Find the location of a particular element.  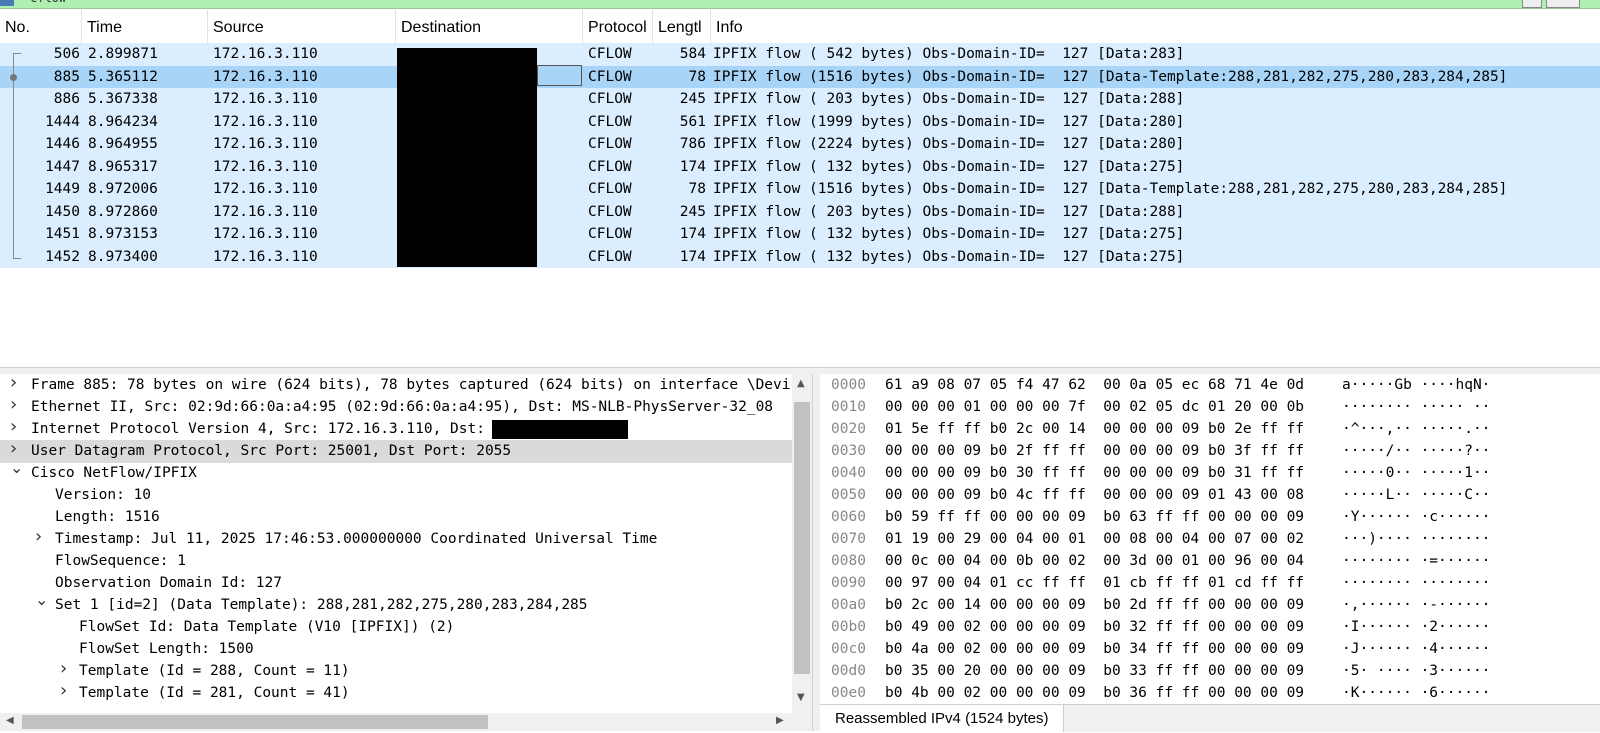

scroll-down-icon: ▼ is located at coordinates (801, 697).